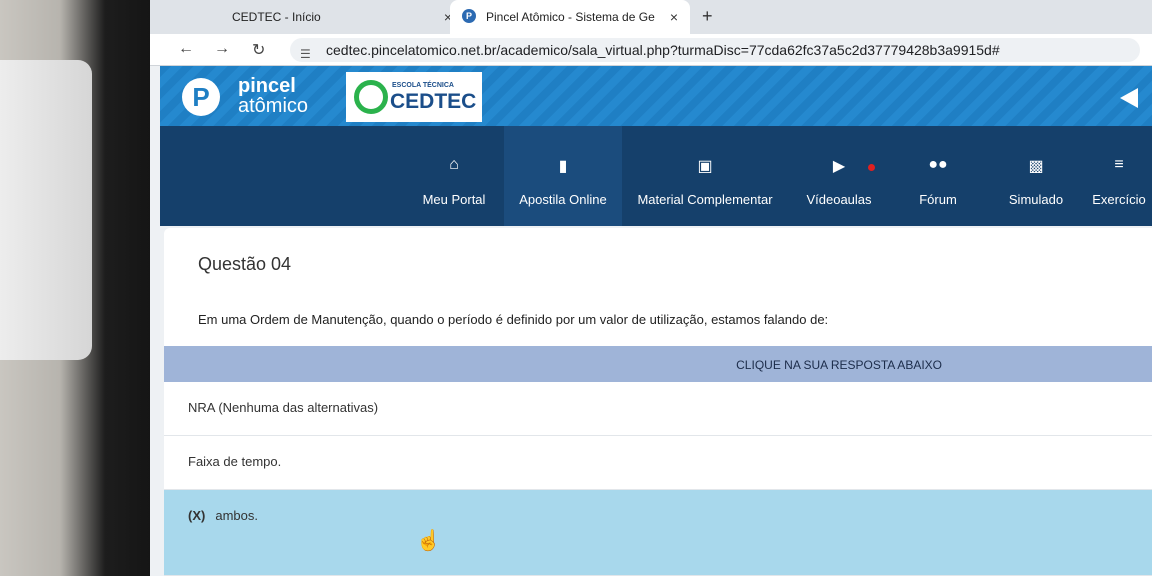 The height and width of the screenshot is (576, 1152). Describe the element at coordinates (839, 365) in the screenshot. I see `answer-header-text: CLIQUE NA SUA RESPOSTA ABAIXO` at that location.